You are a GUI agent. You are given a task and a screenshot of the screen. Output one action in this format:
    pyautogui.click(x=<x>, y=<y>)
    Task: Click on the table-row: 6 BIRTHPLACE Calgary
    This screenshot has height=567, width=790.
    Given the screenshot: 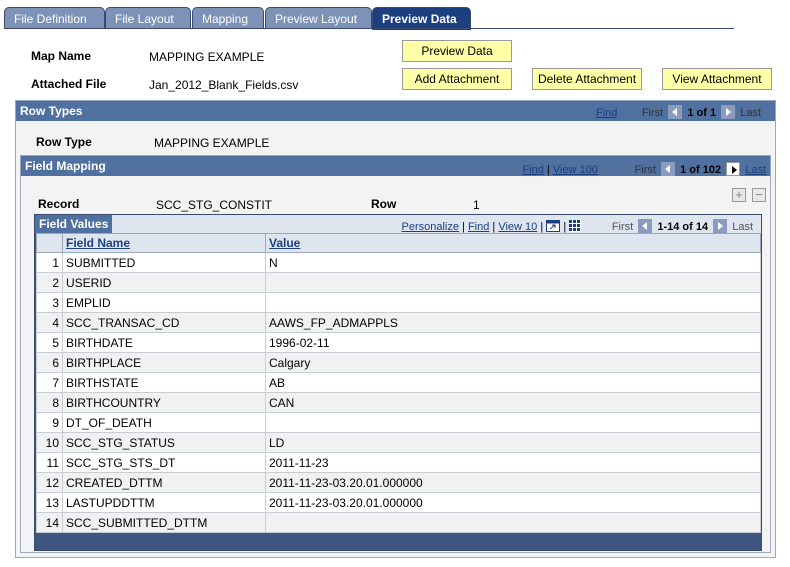 What is the action you would take?
    pyautogui.click(x=398, y=362)
    